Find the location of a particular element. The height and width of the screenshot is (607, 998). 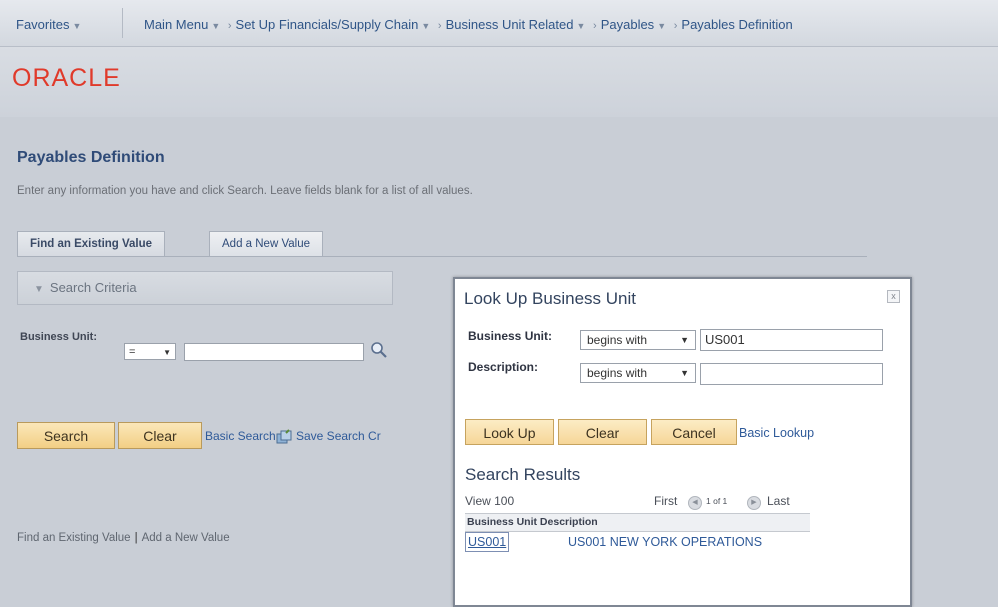

row-business-unit-link: US001 is located at coordinates (487, 542).